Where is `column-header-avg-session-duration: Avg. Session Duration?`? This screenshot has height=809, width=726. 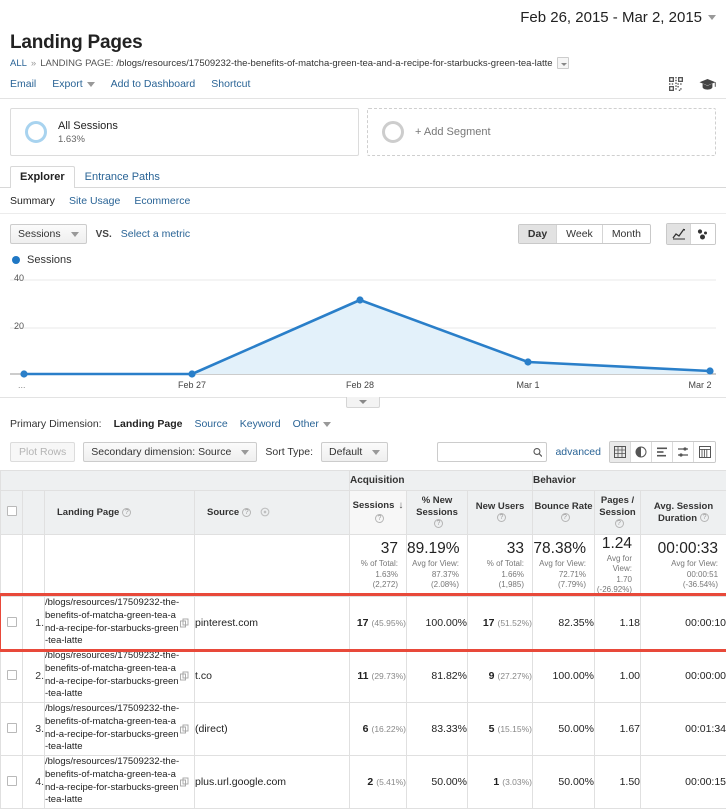
column-header-avg-session-duration: Avg. Session Duration? is located at coordinates (683, 513).